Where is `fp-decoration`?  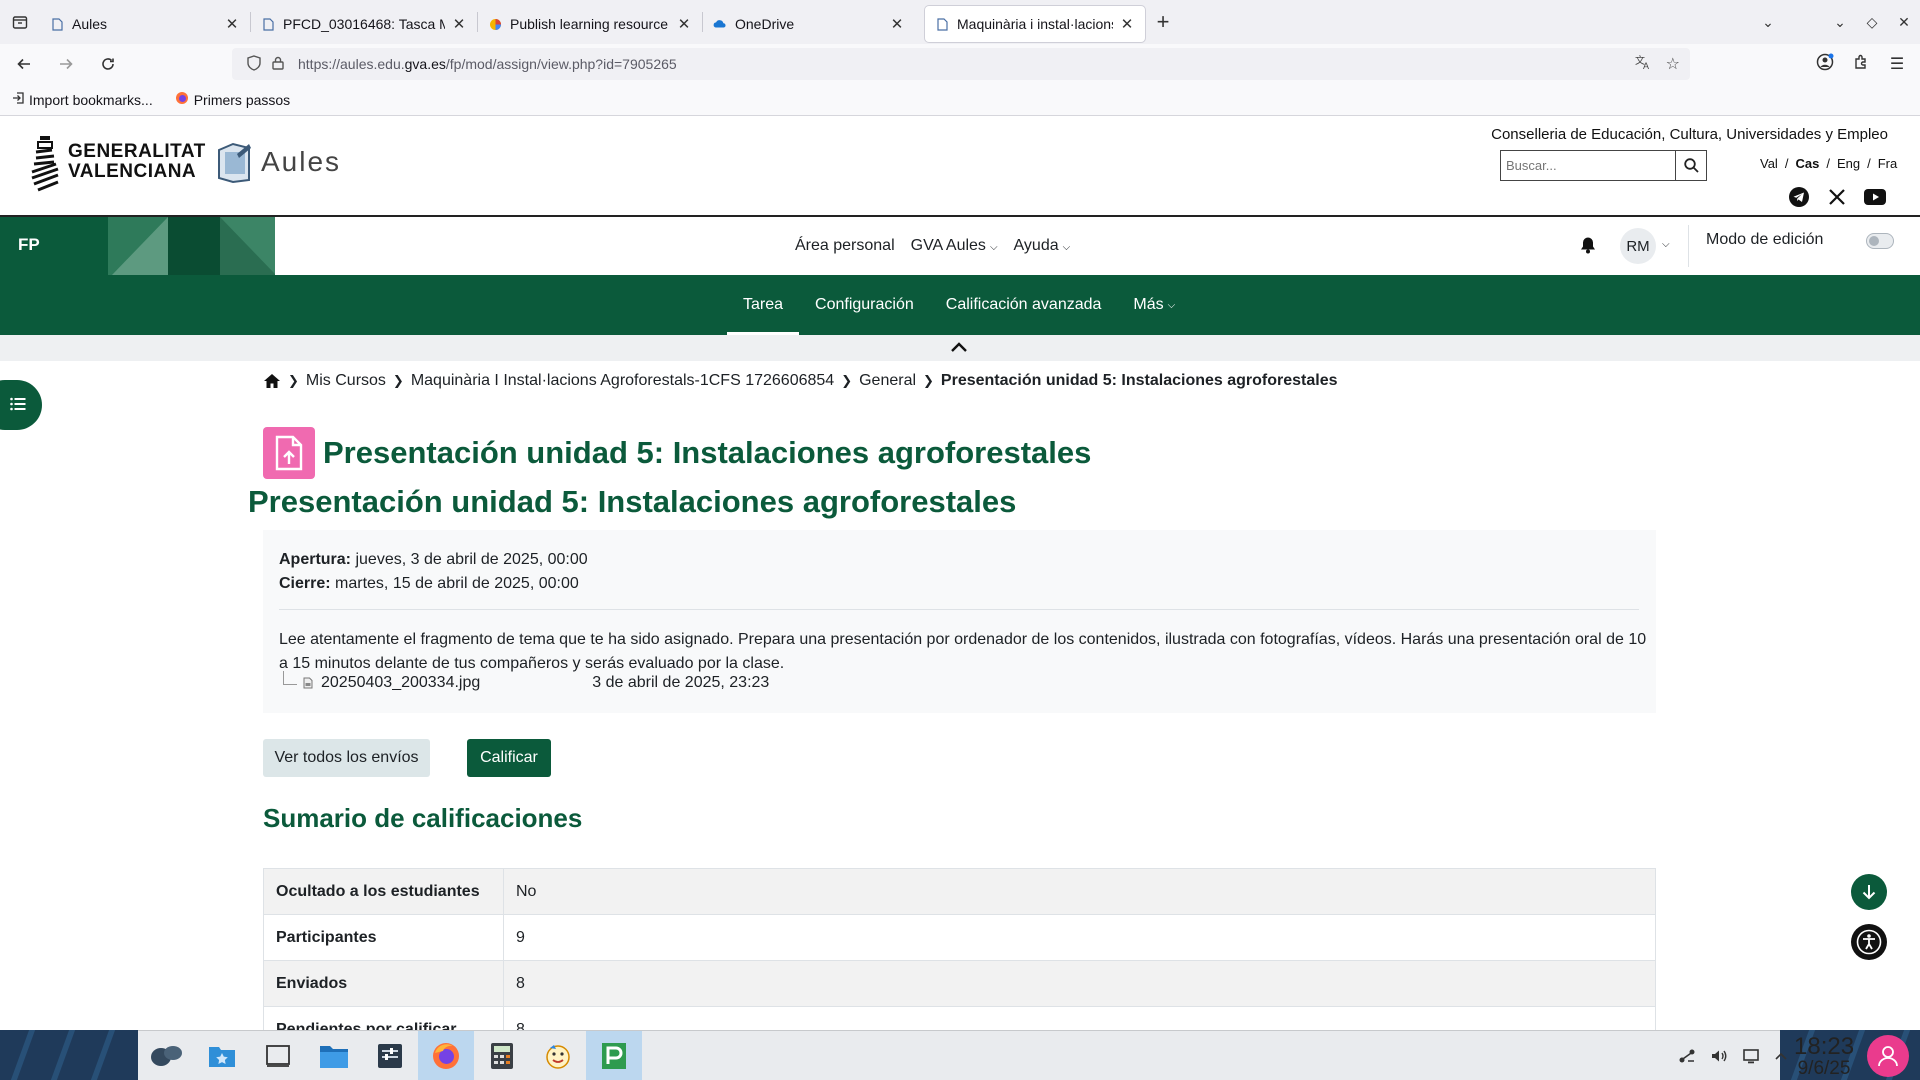
fp-decoration is located at coordinates (191, 246).